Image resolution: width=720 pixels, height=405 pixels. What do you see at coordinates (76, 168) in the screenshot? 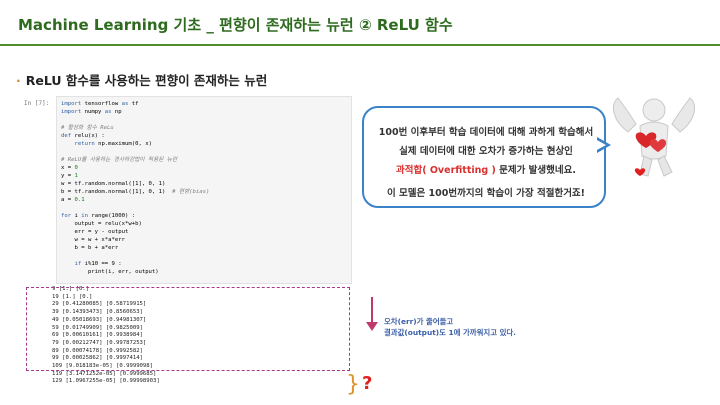
I see `code-token: 0` at bounding box center [76, 168].